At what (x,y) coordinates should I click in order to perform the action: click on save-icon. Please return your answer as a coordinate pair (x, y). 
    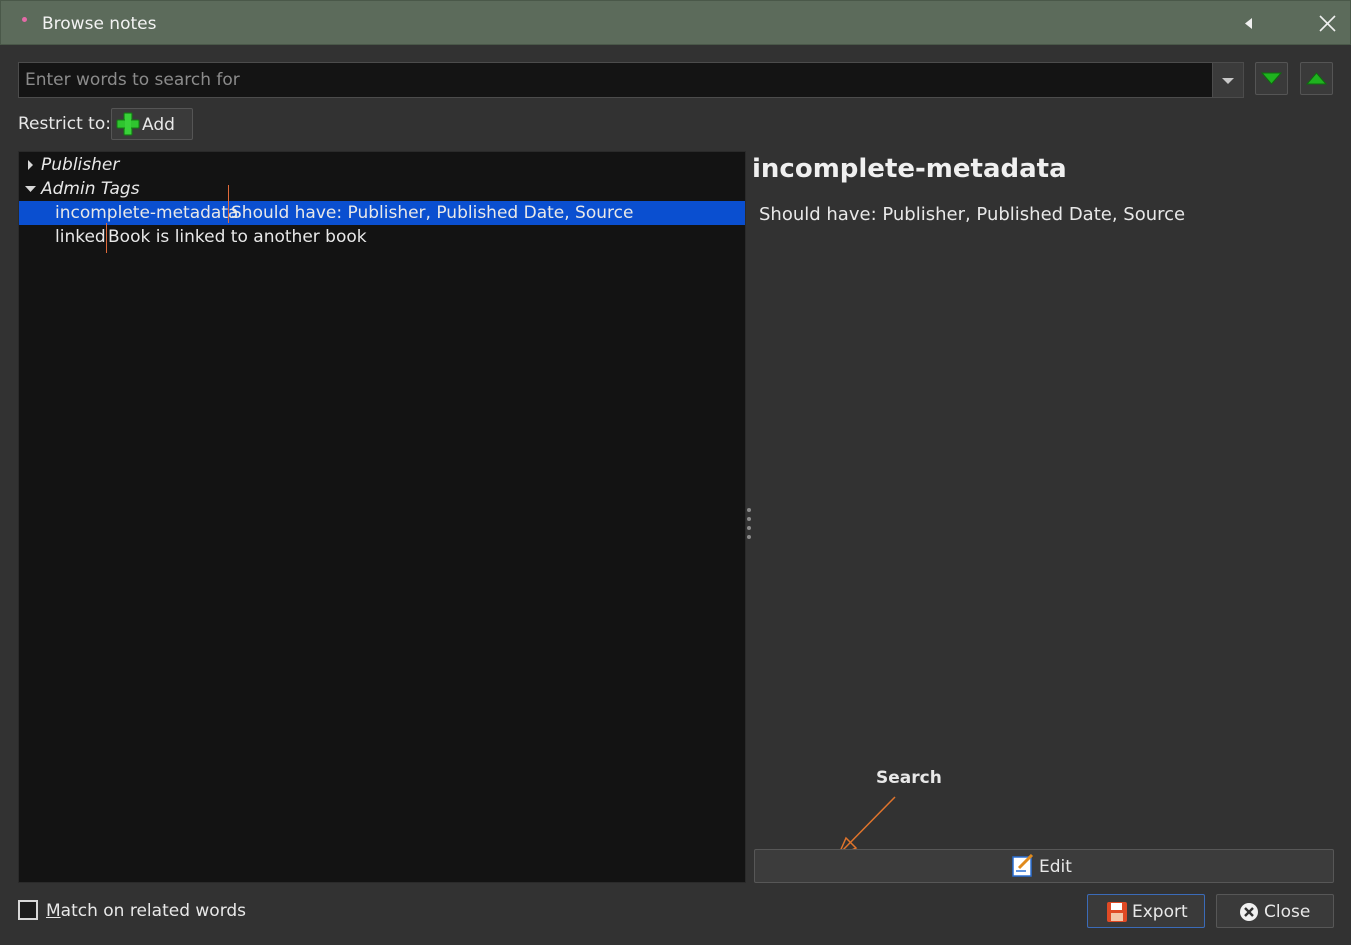
    Looking at the image, I should click on (1117, 912).